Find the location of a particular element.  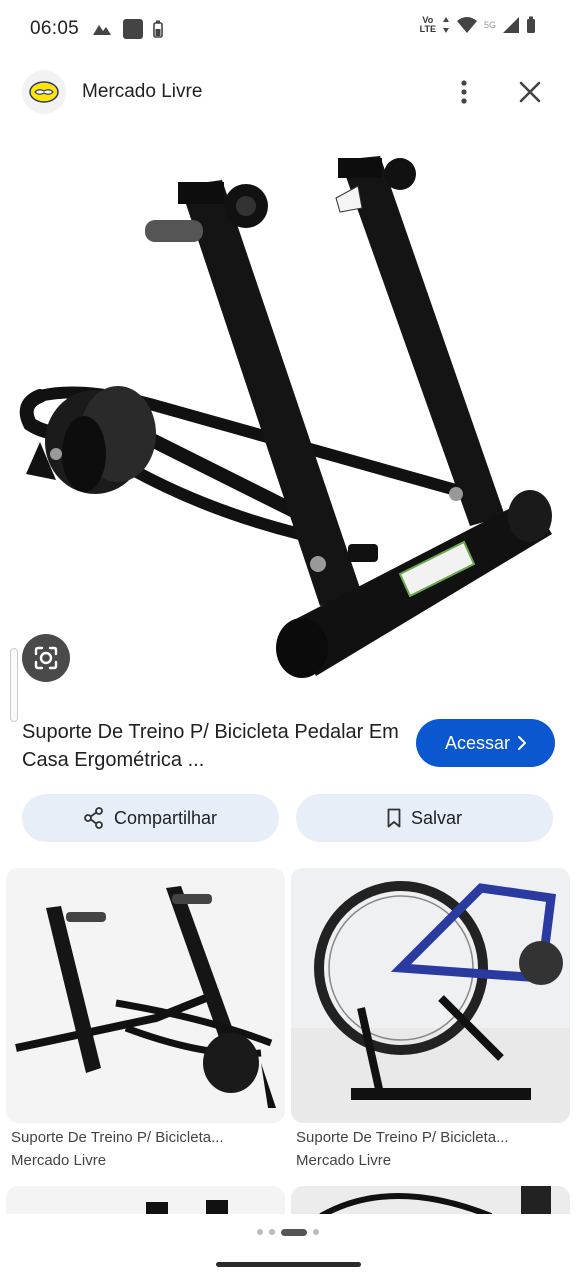

lens-icon is located at coordinates (46, 658).